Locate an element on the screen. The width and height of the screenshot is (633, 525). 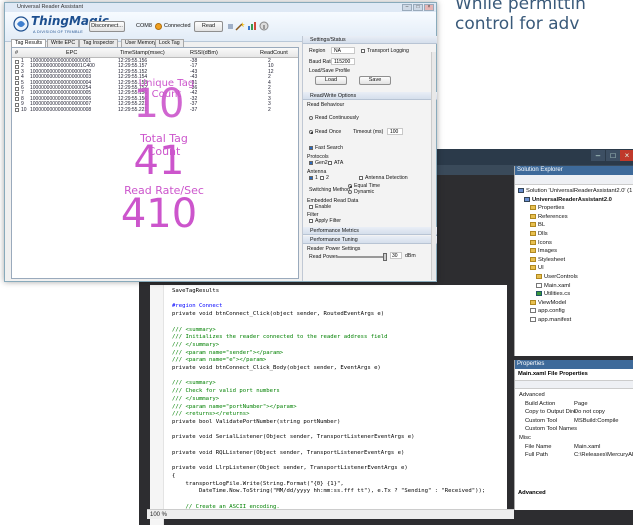
tree-item: Utilities.cs is located at coordinates (553, 294).